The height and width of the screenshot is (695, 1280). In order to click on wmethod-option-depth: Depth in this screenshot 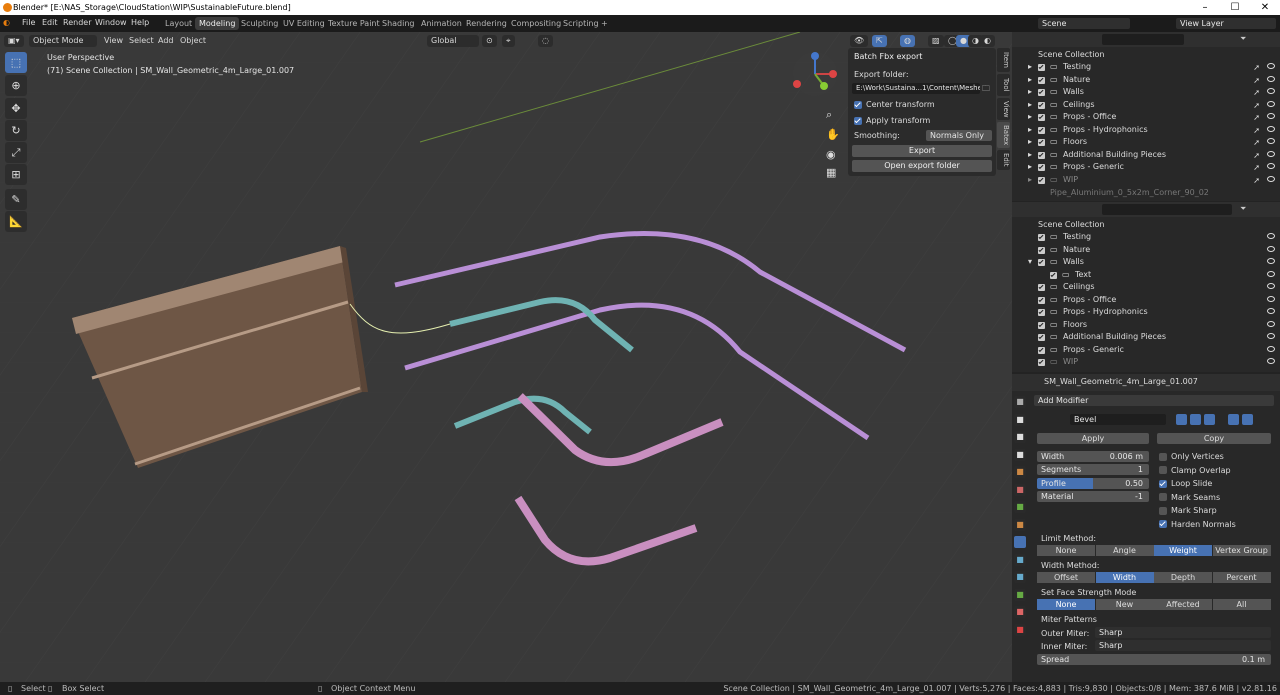, I will do `click(1183, 577)`.